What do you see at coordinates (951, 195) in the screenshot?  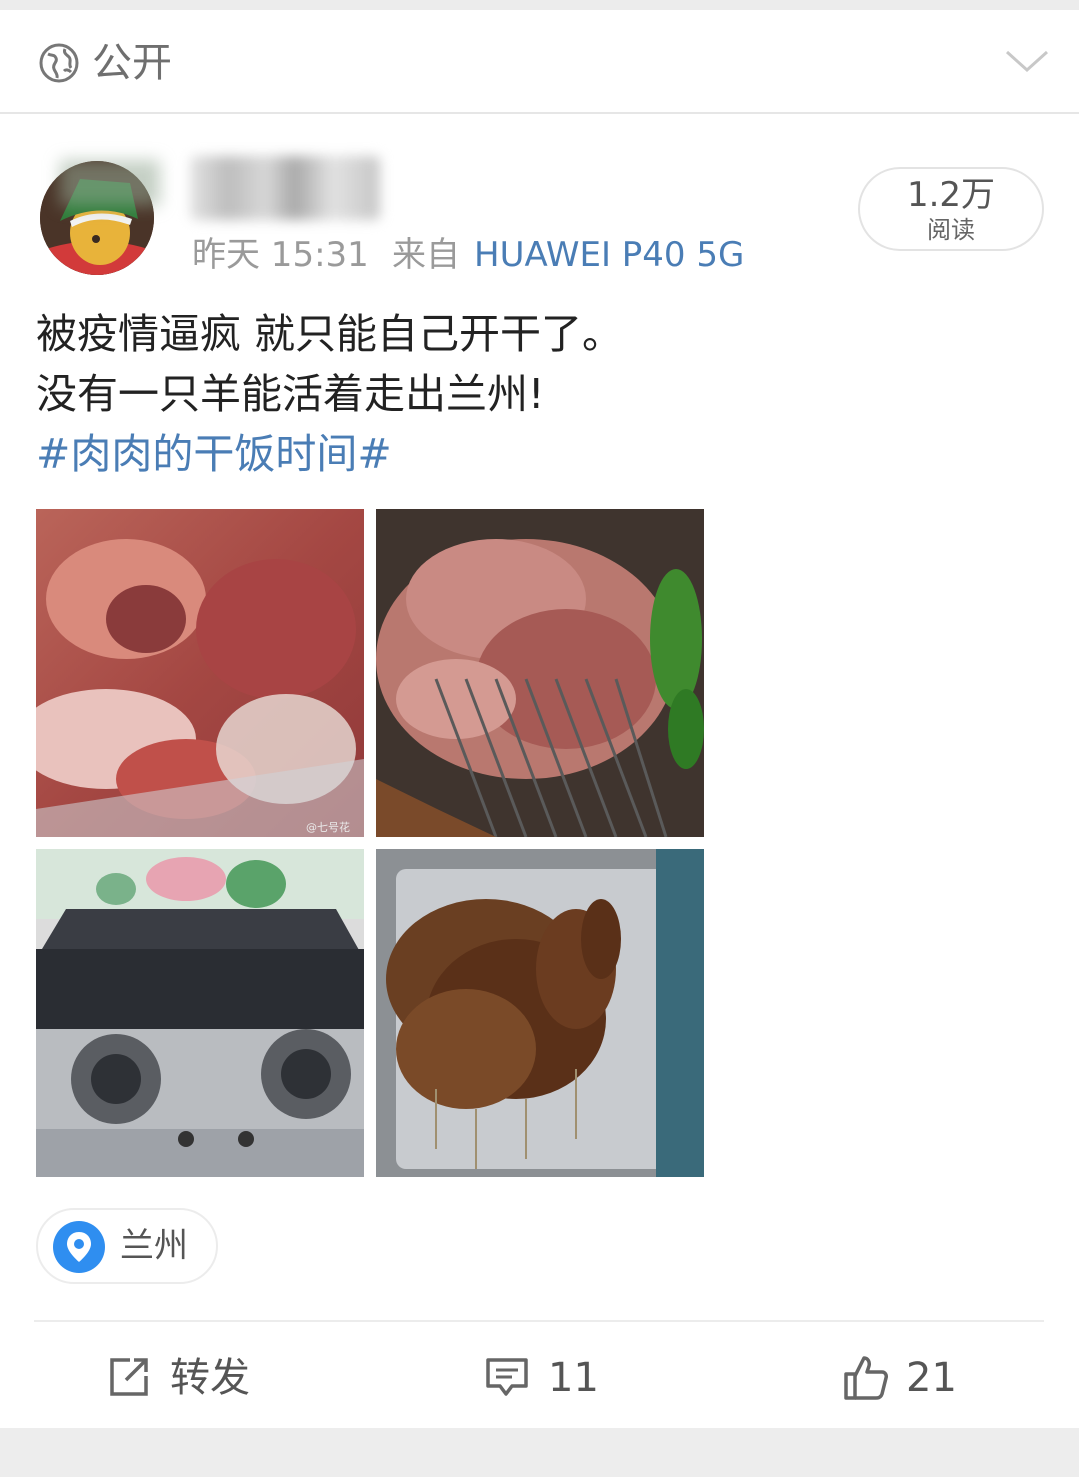 I see `read-count: 1.2万` at bounding box center [951, 195].